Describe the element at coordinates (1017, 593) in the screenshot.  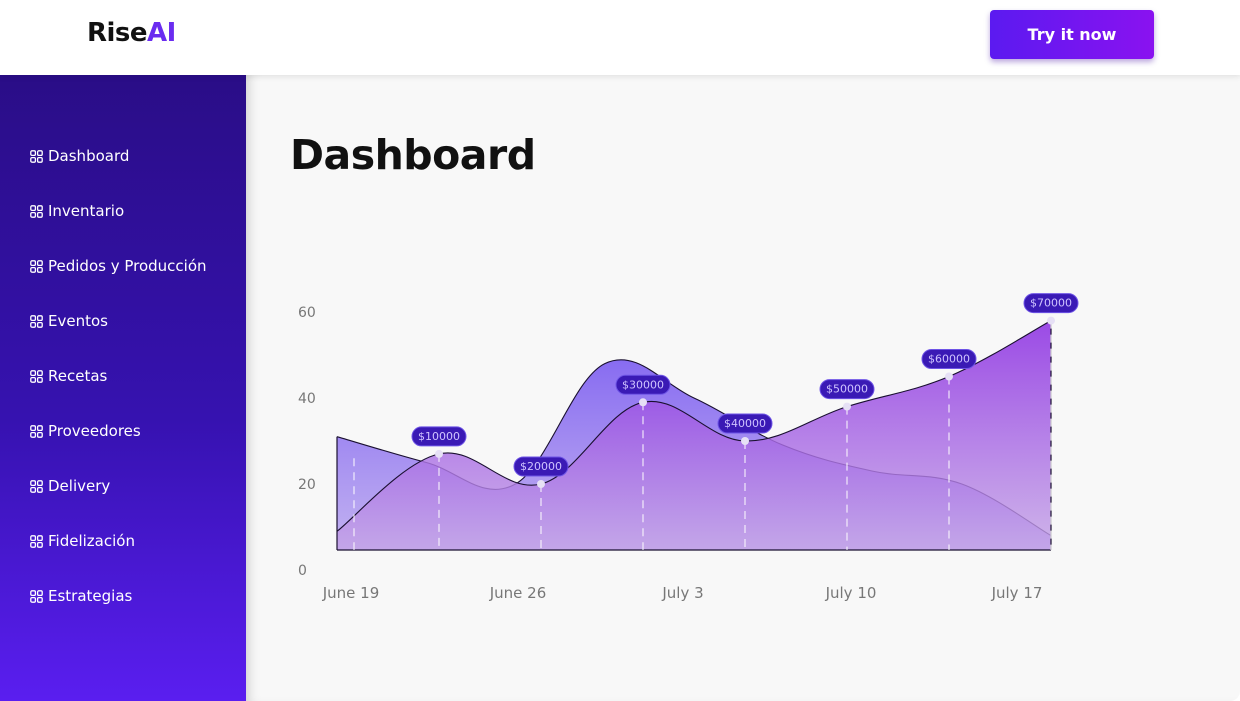
I see `x-tick-label: July 17` at that location.